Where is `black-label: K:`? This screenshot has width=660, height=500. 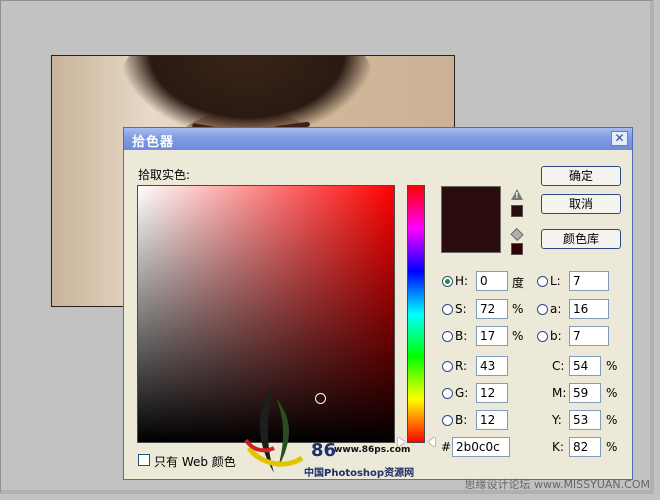 black-label: K: is located at coordinates (558, 447).